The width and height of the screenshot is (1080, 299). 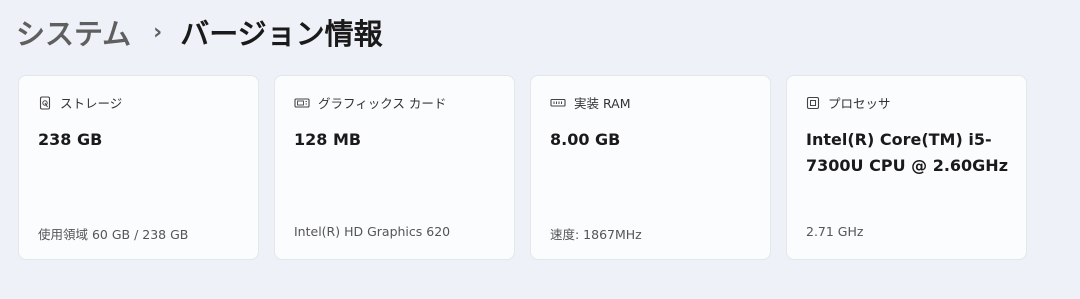 What do you see at coordinates (328, 139) in the screenshot?
I see `card-value: 128 MB` at bounding box center [328, 139].